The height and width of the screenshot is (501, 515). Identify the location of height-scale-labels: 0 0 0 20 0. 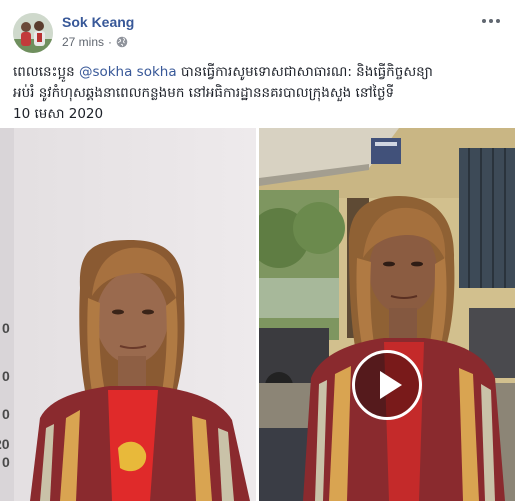
(7, 314).